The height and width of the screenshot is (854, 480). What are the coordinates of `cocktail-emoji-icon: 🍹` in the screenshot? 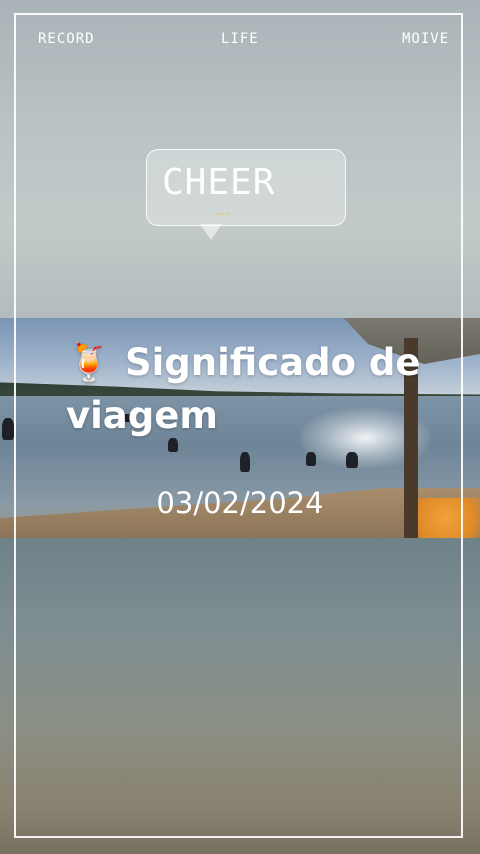 It's located at (89, 362).